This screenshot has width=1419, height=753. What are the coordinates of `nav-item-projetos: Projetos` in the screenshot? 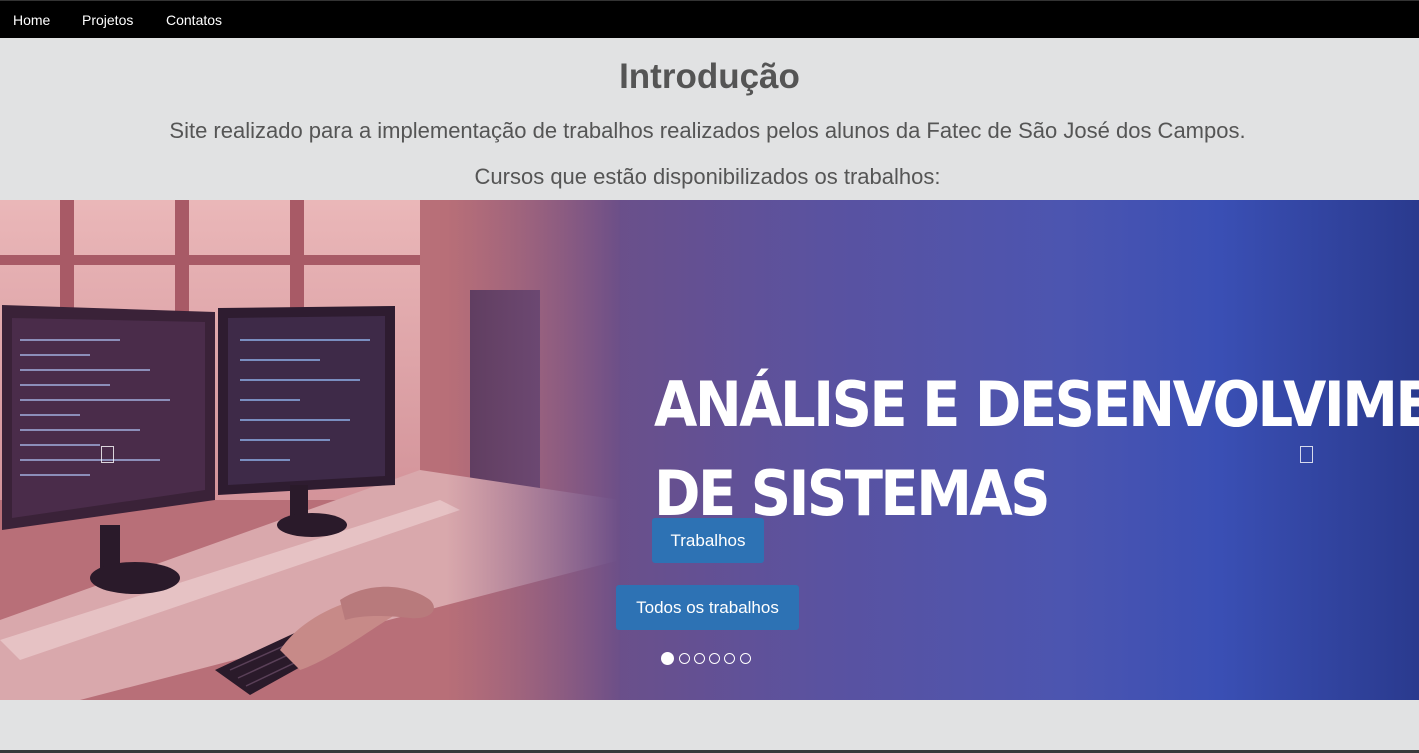 It's located at (107, 20).